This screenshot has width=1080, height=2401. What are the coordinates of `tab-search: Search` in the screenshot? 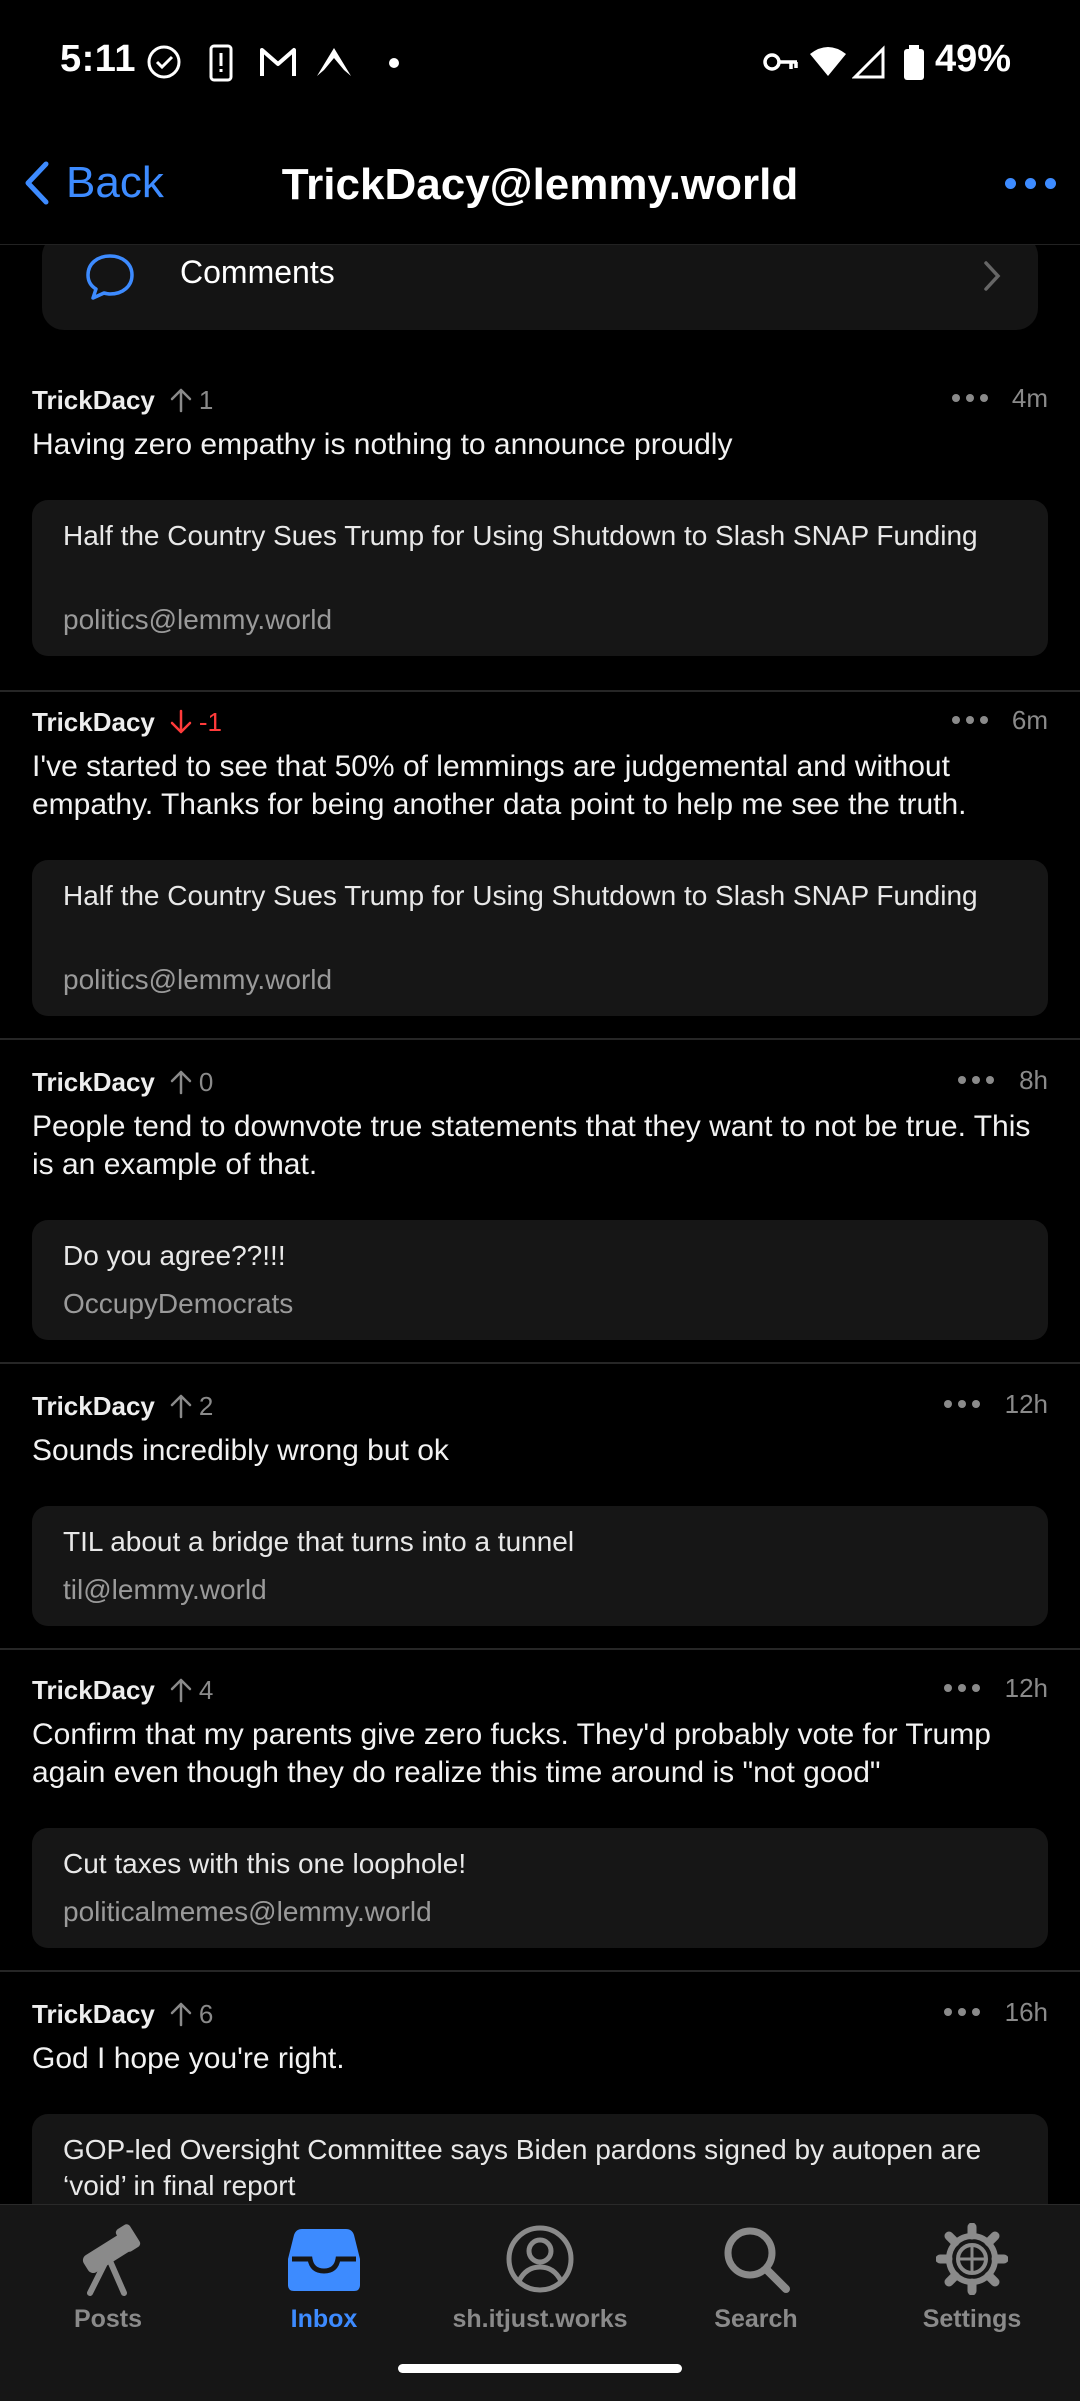 It's located at (756, 2276).